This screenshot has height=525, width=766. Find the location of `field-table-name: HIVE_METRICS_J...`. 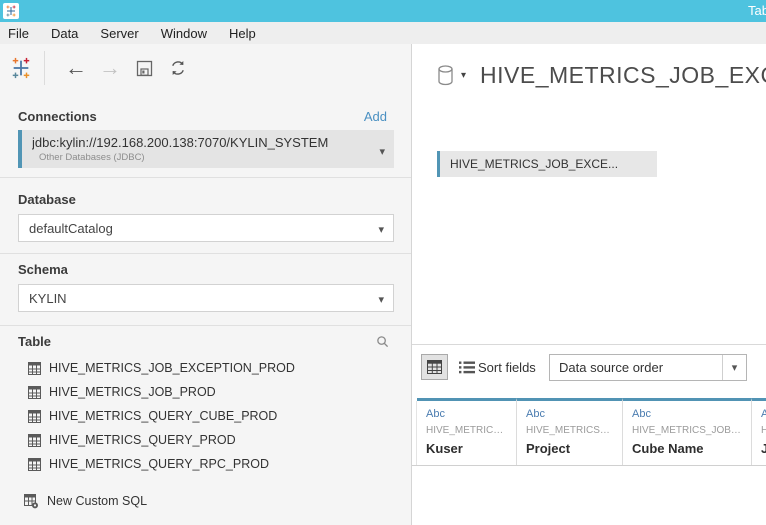

field-table-name: HIVE_METRICS_J... is located at coordinates (467, 430).